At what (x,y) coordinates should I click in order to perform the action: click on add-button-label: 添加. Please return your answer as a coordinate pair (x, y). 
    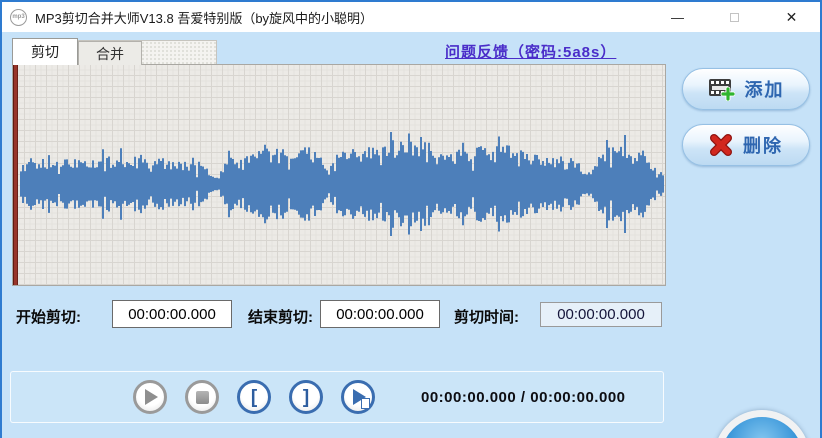
    Looking at the image, I should click on (764, 90).